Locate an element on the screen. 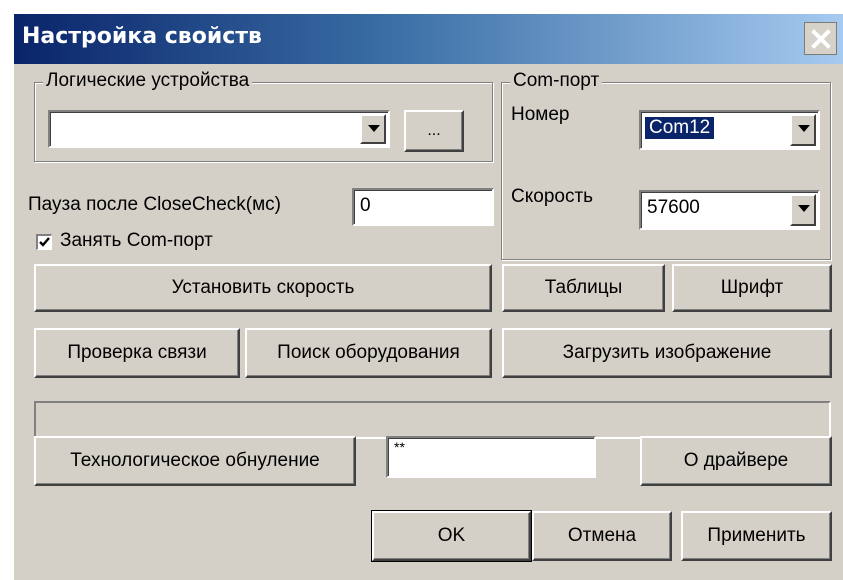 This screenshot has height=580, width=843. load-image-button: Загрузить изображение is located at coordinates (667, 353).